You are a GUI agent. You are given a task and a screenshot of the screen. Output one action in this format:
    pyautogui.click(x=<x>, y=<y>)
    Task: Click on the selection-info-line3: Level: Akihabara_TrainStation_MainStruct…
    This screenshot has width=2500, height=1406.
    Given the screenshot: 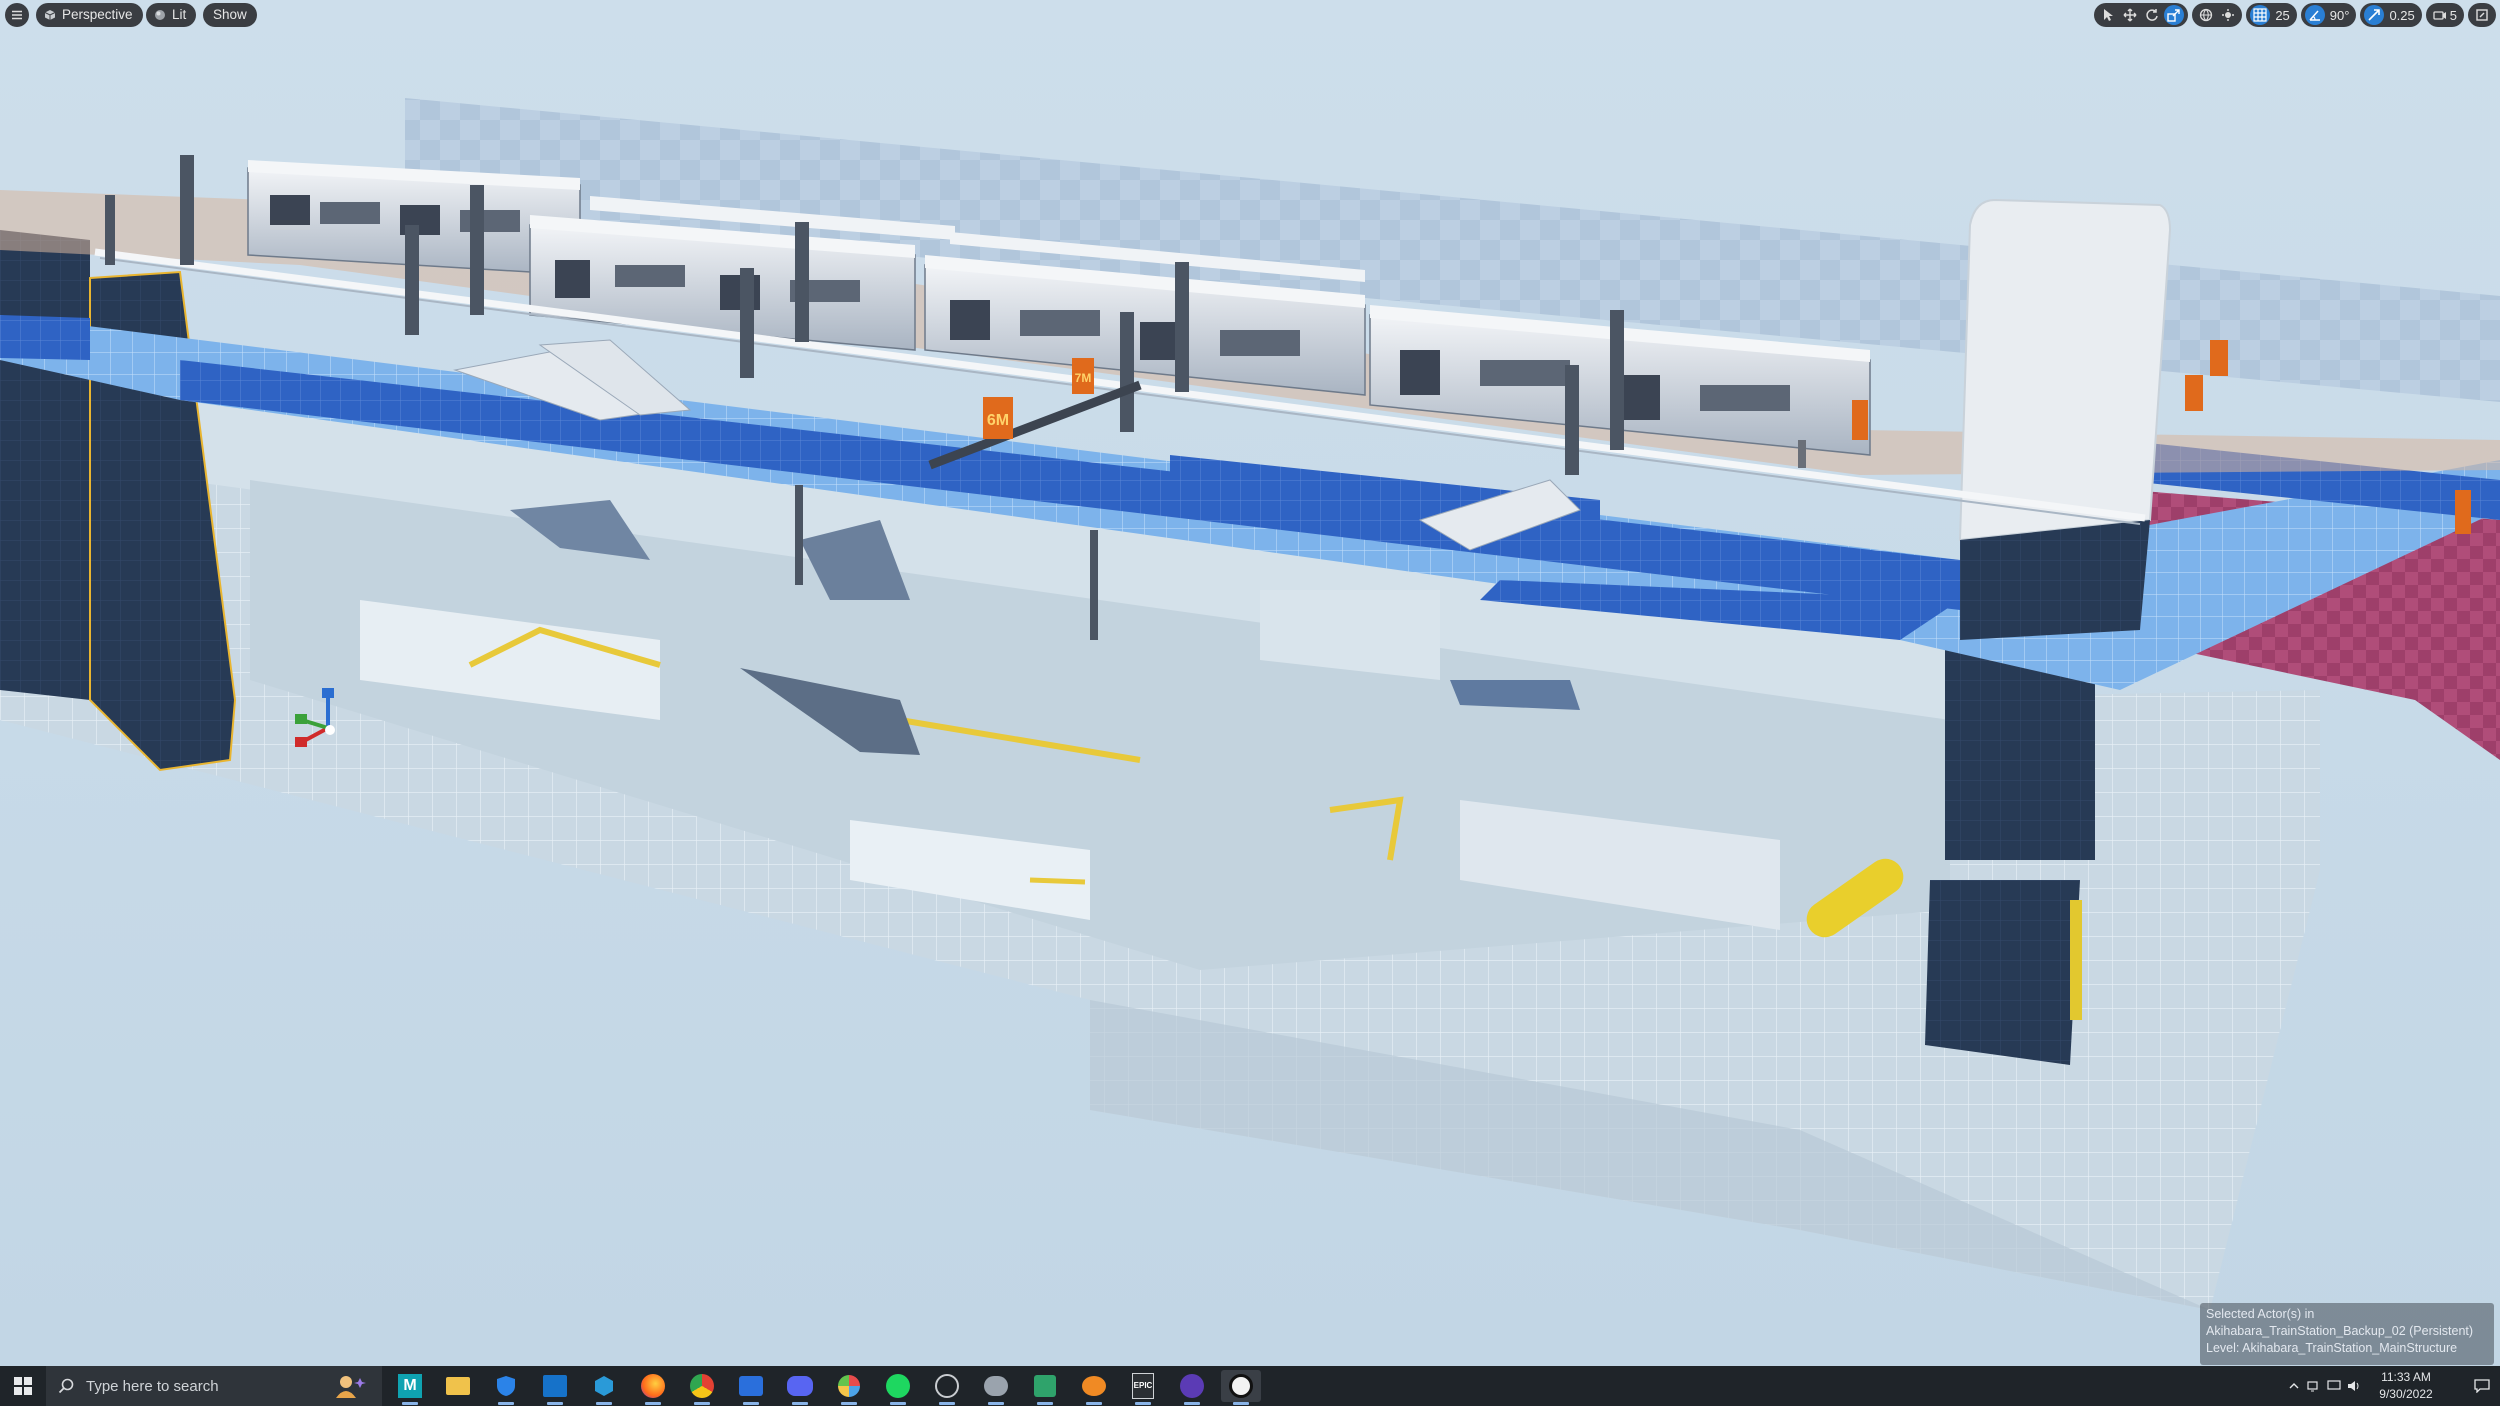 What is the action you would take?
    pyautogui.click(x=2347, y=1348)
    